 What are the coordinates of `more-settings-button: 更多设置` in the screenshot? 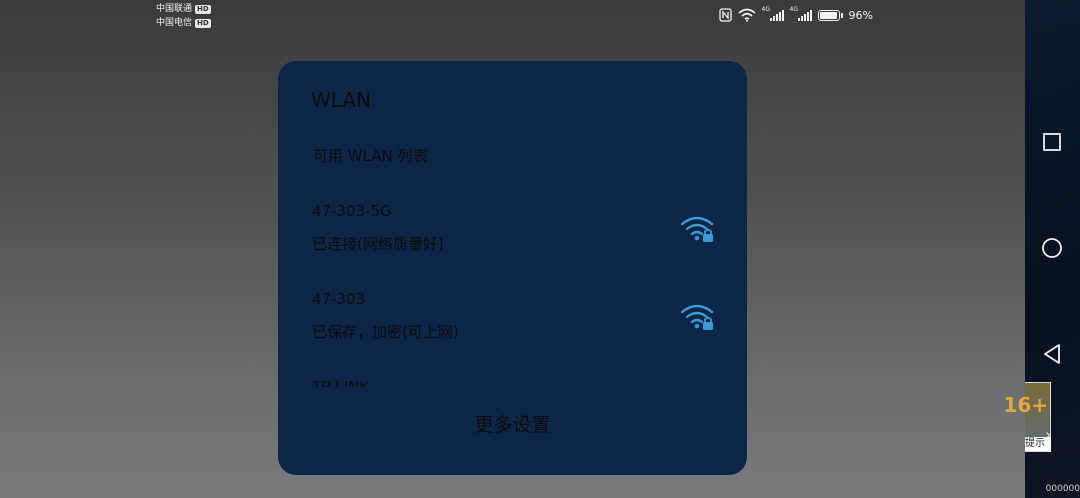 It's located at (512, 423).